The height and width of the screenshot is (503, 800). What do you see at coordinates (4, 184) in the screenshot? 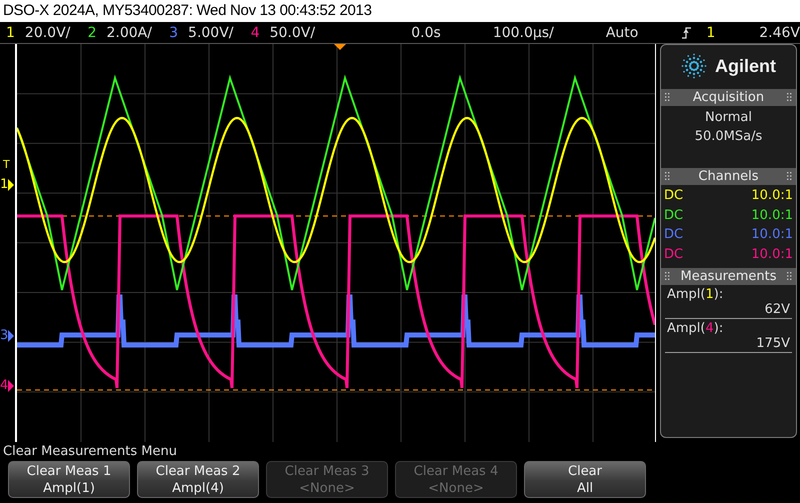
I see `channel-marker-label: 1` at bounding box center [4, 184].